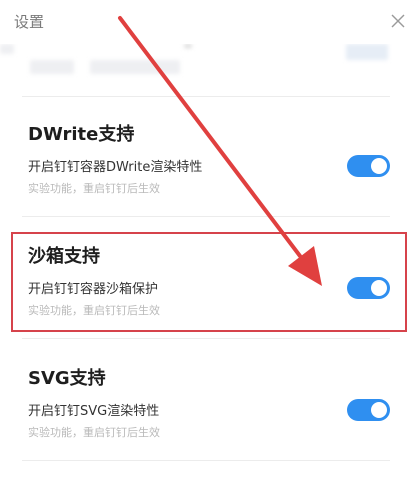  What do you see at coordinates (208, 70) in the screenshot?
I see `obscured-region` at bounding box center [208, 70].